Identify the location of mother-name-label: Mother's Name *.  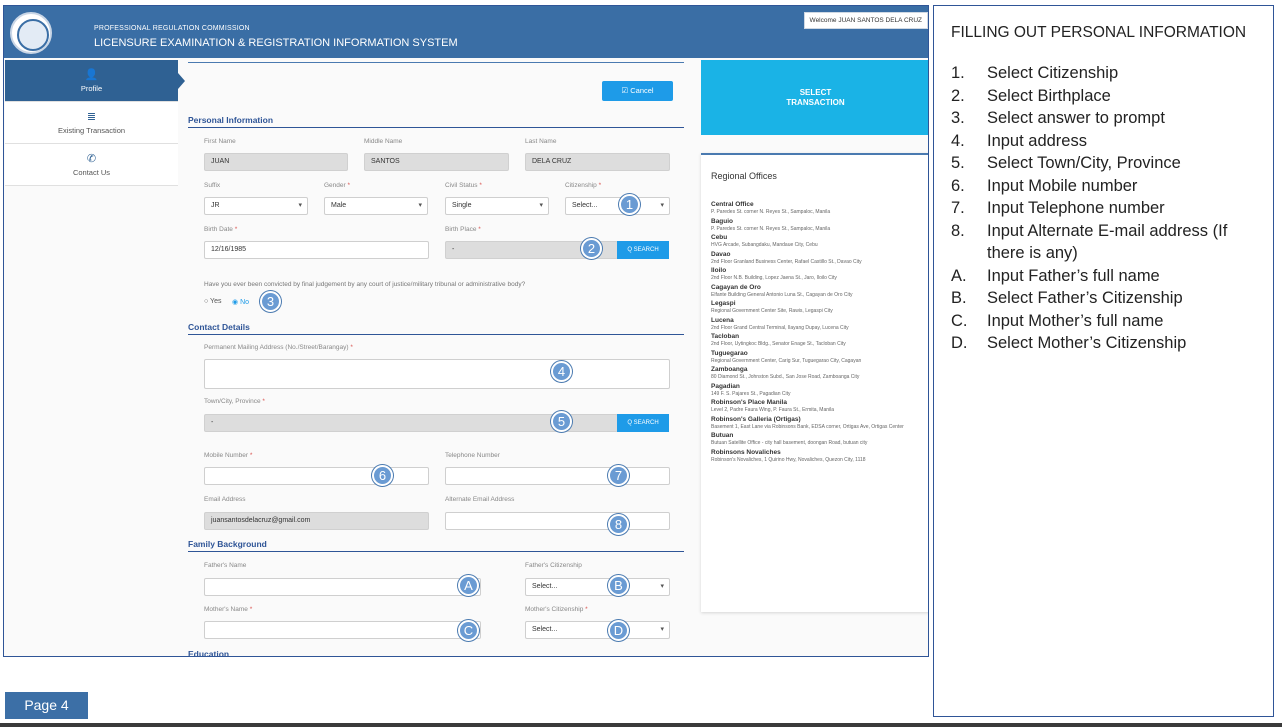
(228, 609).